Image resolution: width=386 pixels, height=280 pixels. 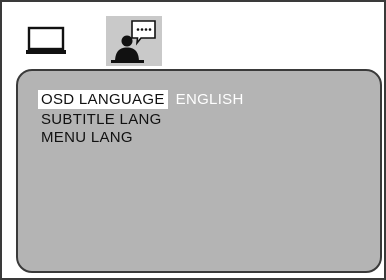 I want to click on general-setup-tab, so click(x=46, y=41).